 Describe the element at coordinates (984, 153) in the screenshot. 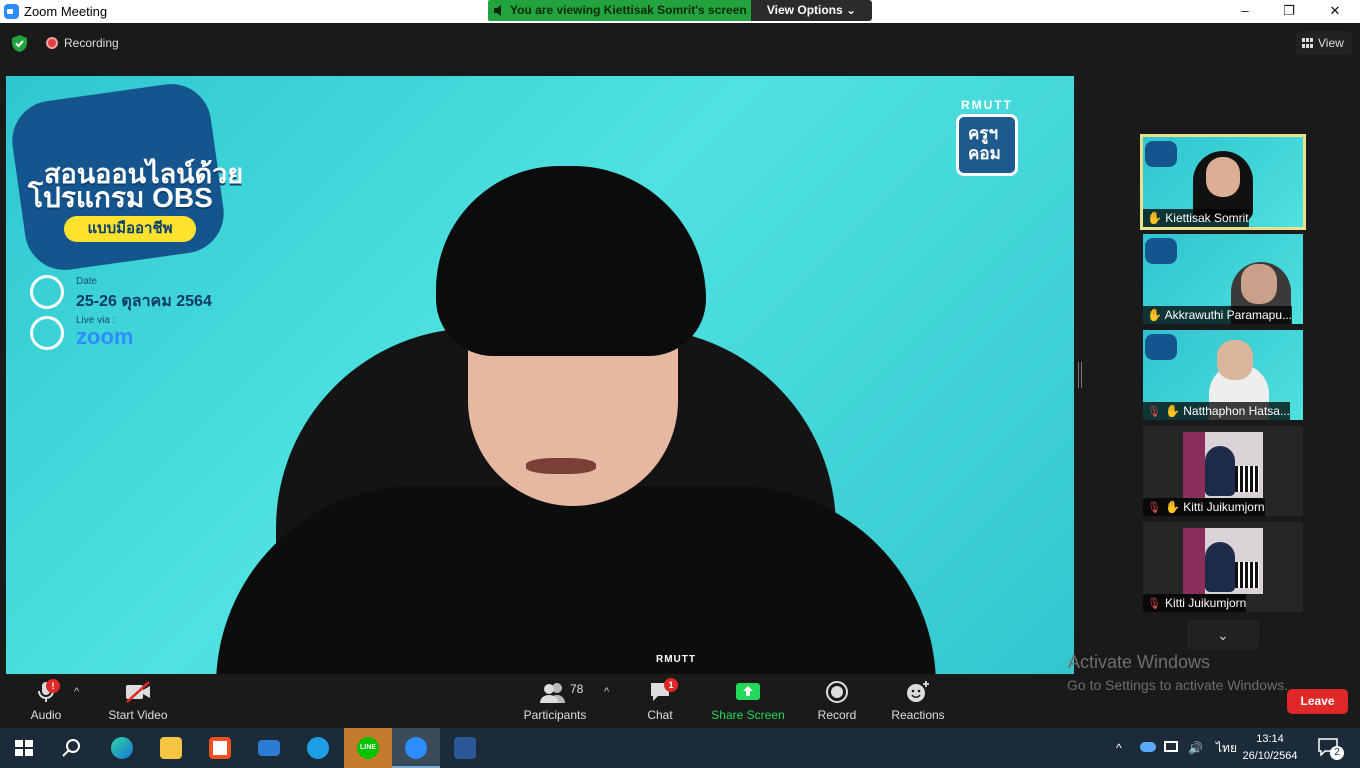

I see `rmutt-logo-line2: คอม` at that location.